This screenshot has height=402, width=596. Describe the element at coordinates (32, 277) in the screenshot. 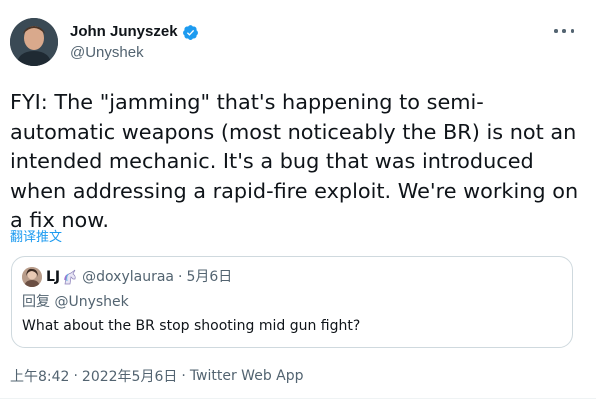

I see `quoted-avatar` at that location.